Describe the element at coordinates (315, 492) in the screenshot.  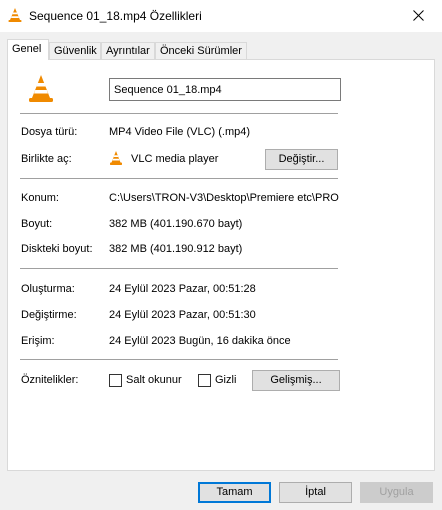
I see `cancel-button: İptal` at that location.